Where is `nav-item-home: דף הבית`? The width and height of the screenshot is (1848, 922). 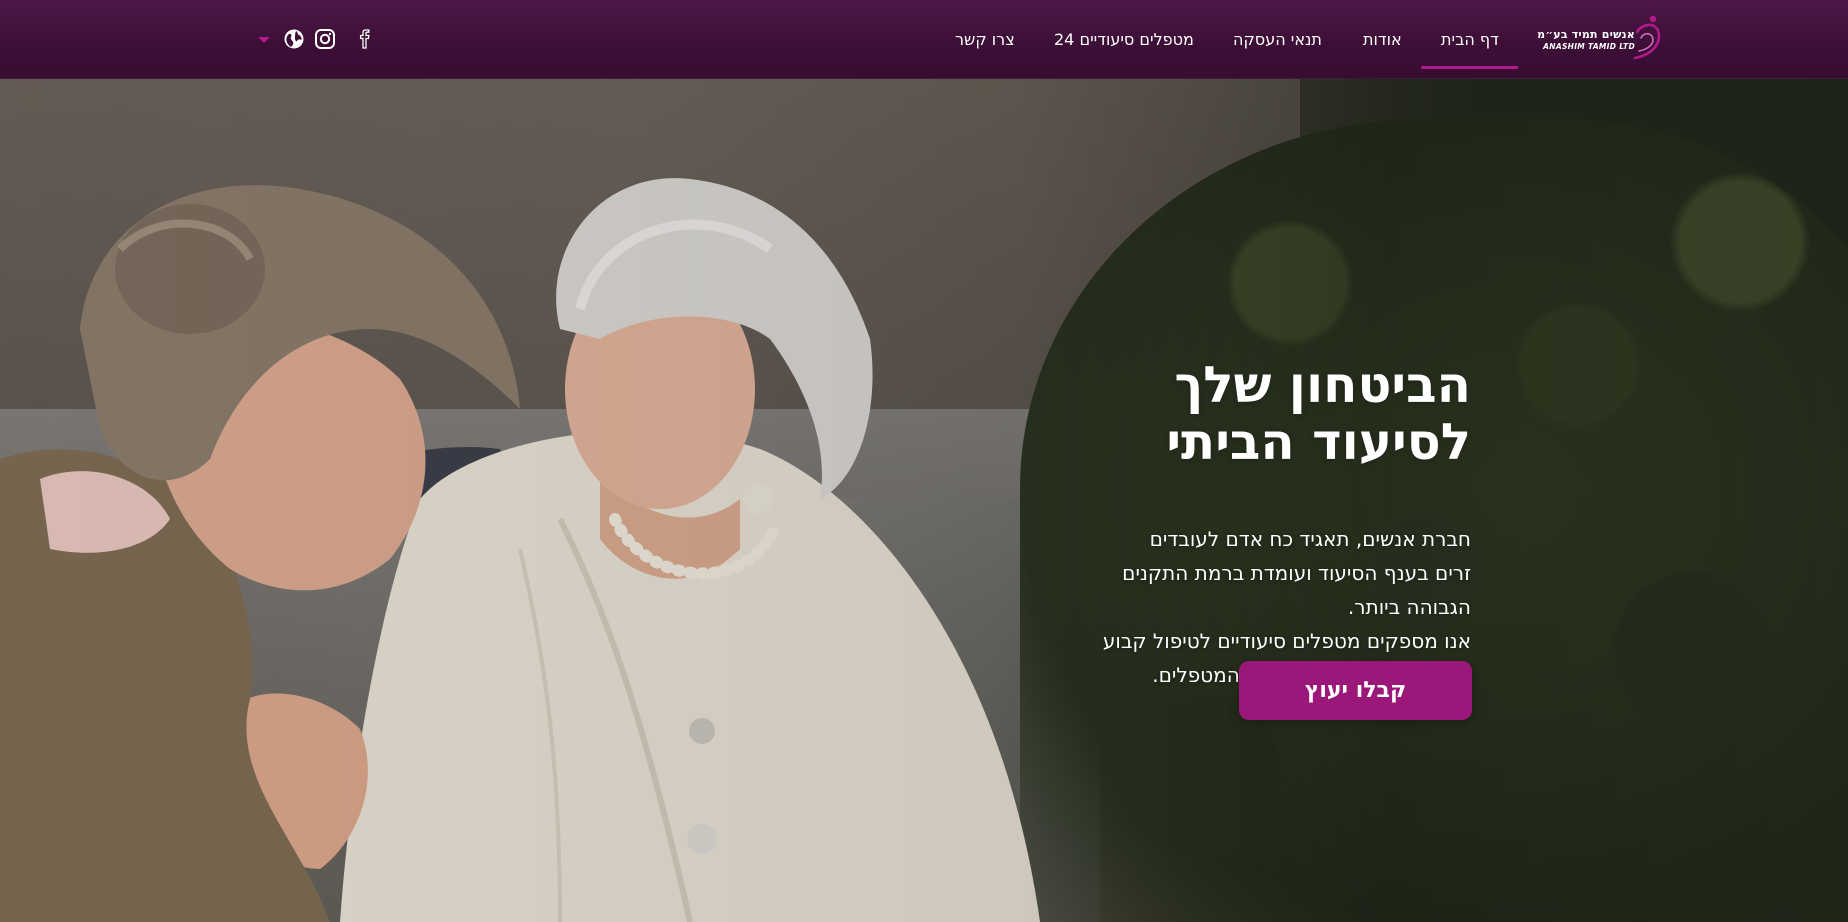
nav-item-home: דף הבית is located at coordinates (1470, 39).